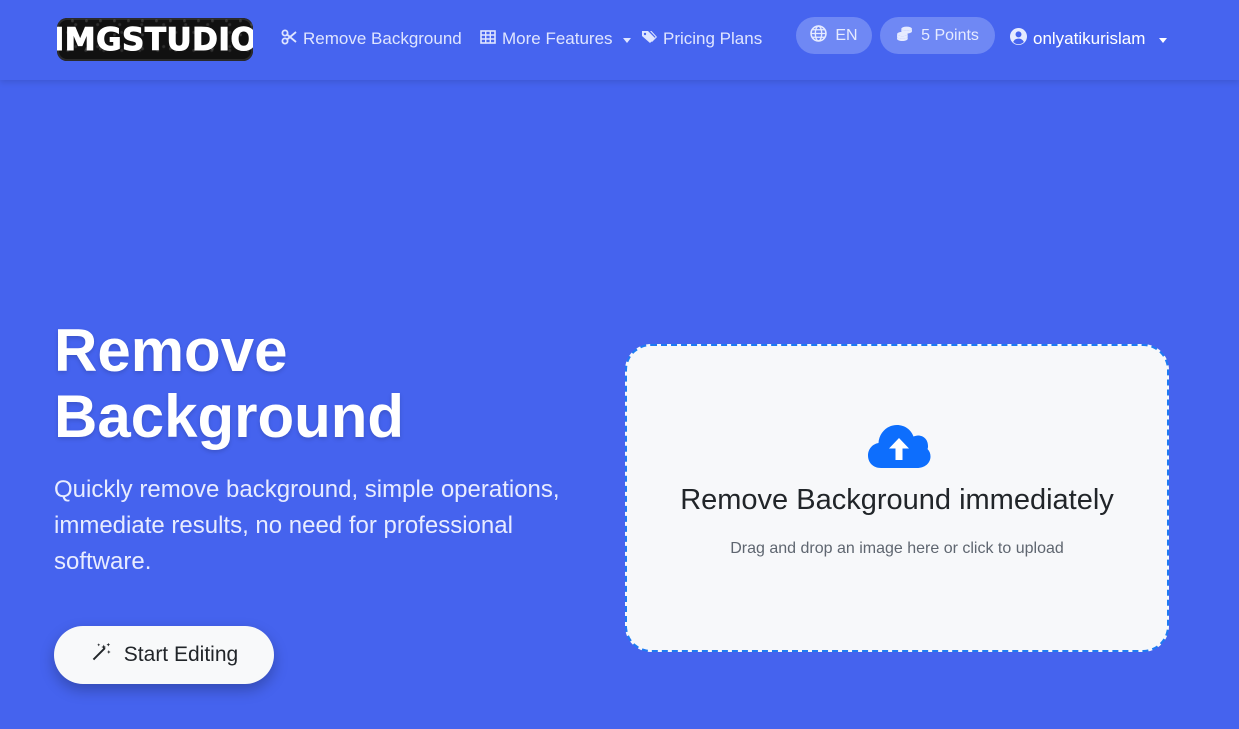 The width and height of the screenshot is (1239, 729). I want to click on cloud-upload-icon, so click(899, 446).